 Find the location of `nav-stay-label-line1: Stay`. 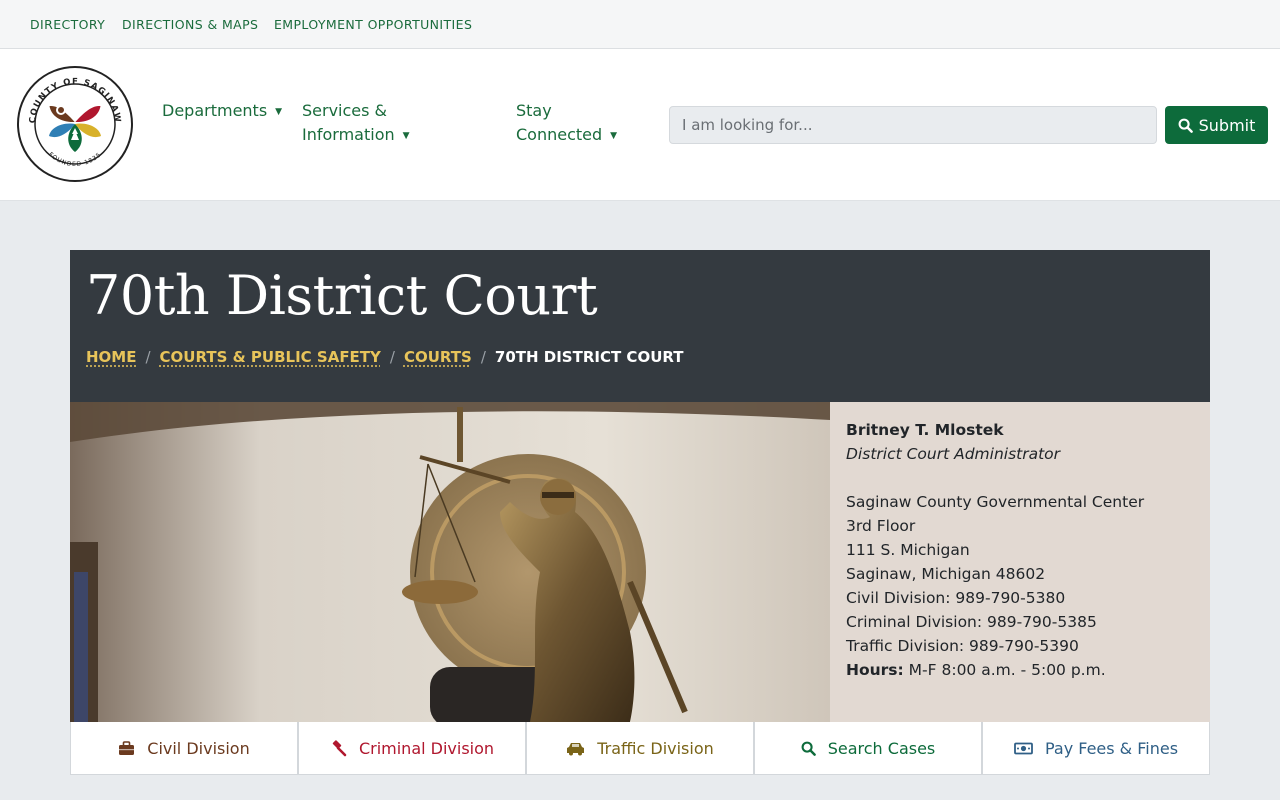

nav-stay-label-line1: Stay is located at coordinates (534, 110).